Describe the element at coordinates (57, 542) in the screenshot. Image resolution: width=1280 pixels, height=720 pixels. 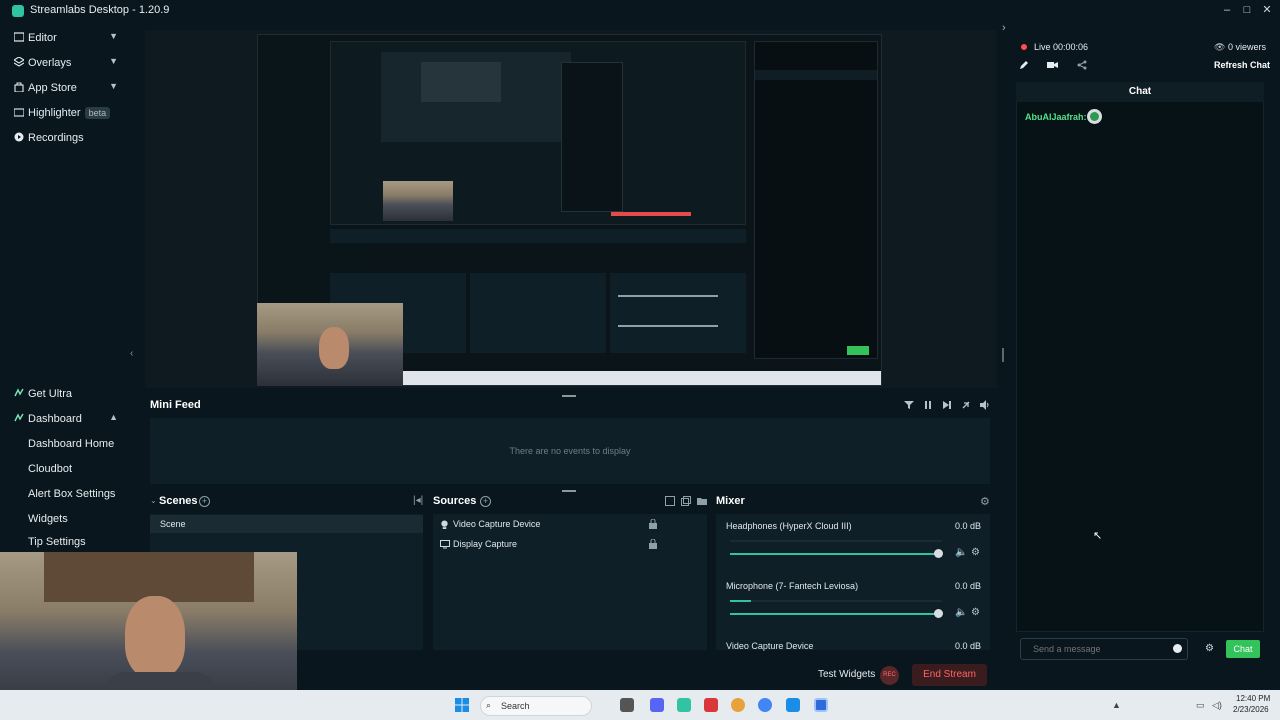
I see `sidebar-subitem-tip-settings: Tip Settings` at that location.